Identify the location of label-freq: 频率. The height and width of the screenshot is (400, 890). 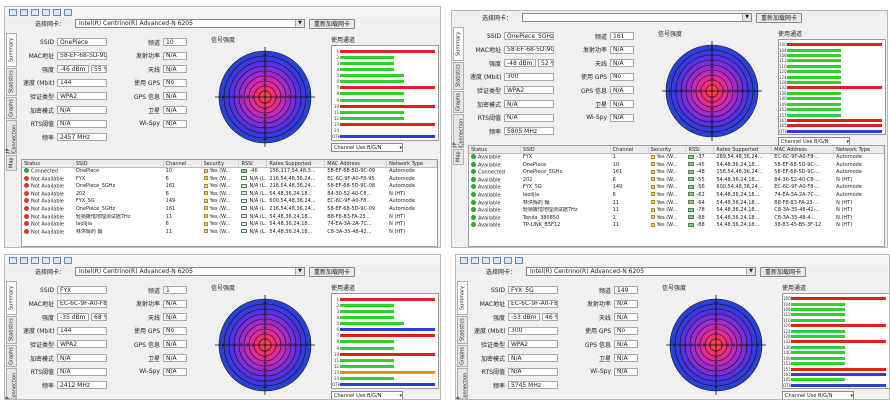
(494, 132).